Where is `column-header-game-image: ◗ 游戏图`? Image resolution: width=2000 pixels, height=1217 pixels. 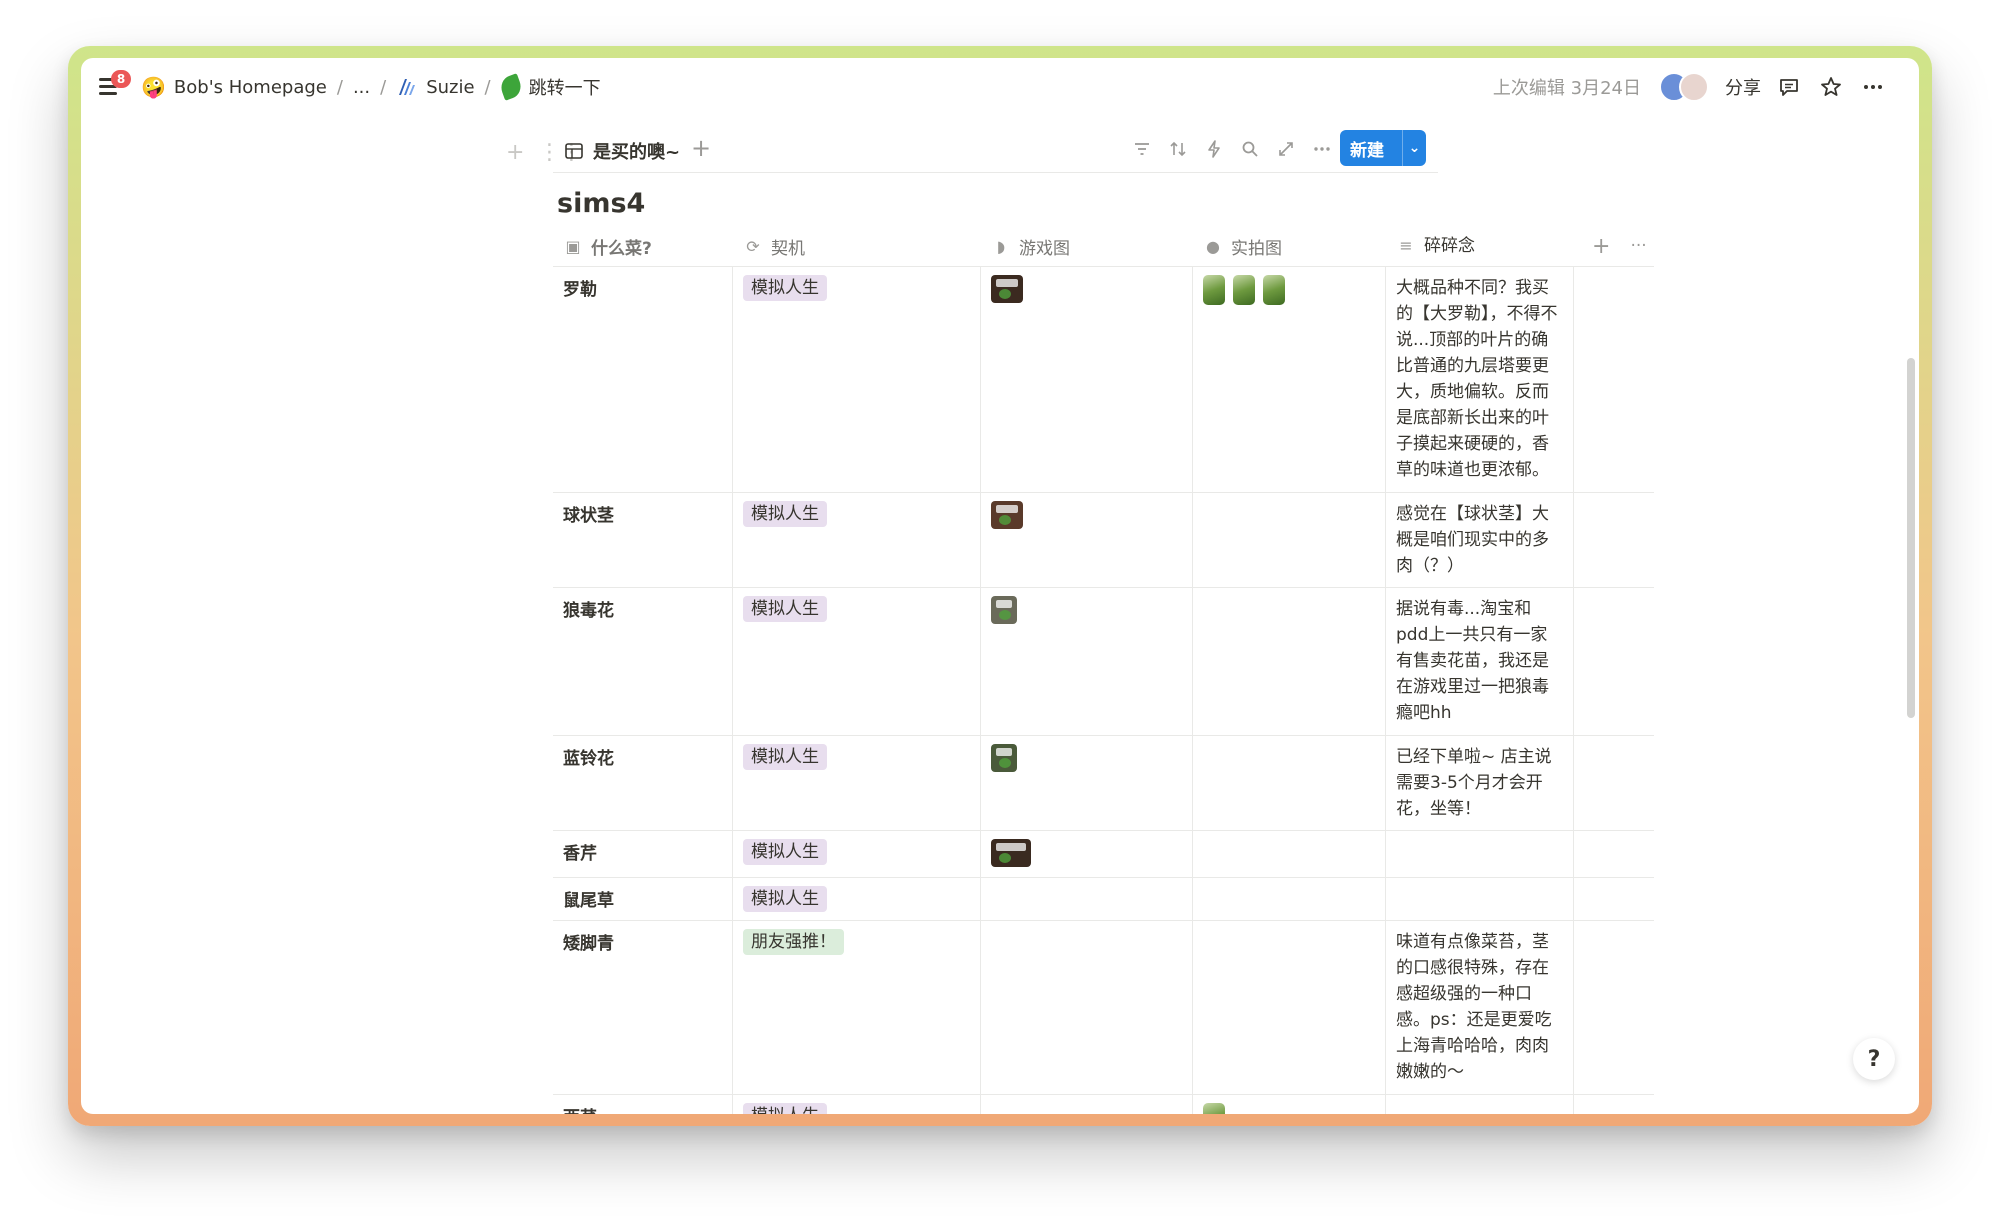
column-header-game-image: ◗ 游戏图 is located at coordinates (1087, 246).